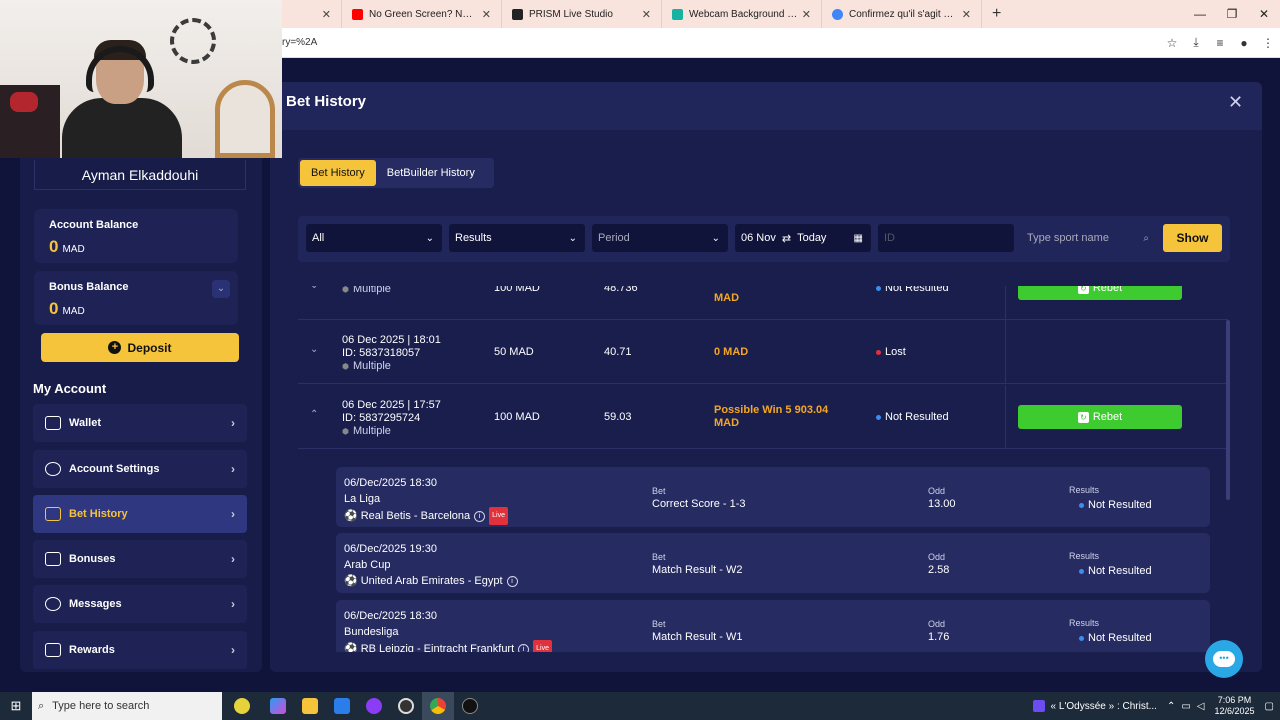 The image size is (1280, 720). What do you see at coordinates (996, 14) in the screenshot?
I see `new-tab-button: +` at bounding box center [996, 14].